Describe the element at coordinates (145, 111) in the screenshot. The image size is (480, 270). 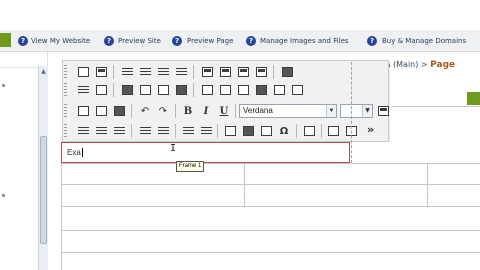
I see `undo-icon: ↶` at that location.